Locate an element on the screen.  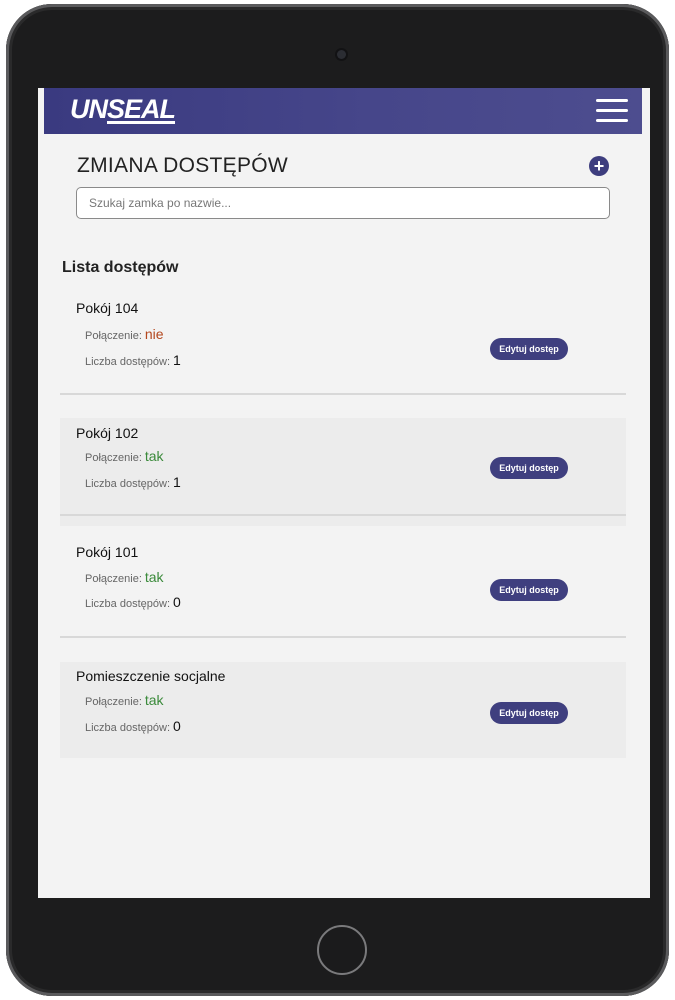
camera-icon is located at coordinates (341, 54).